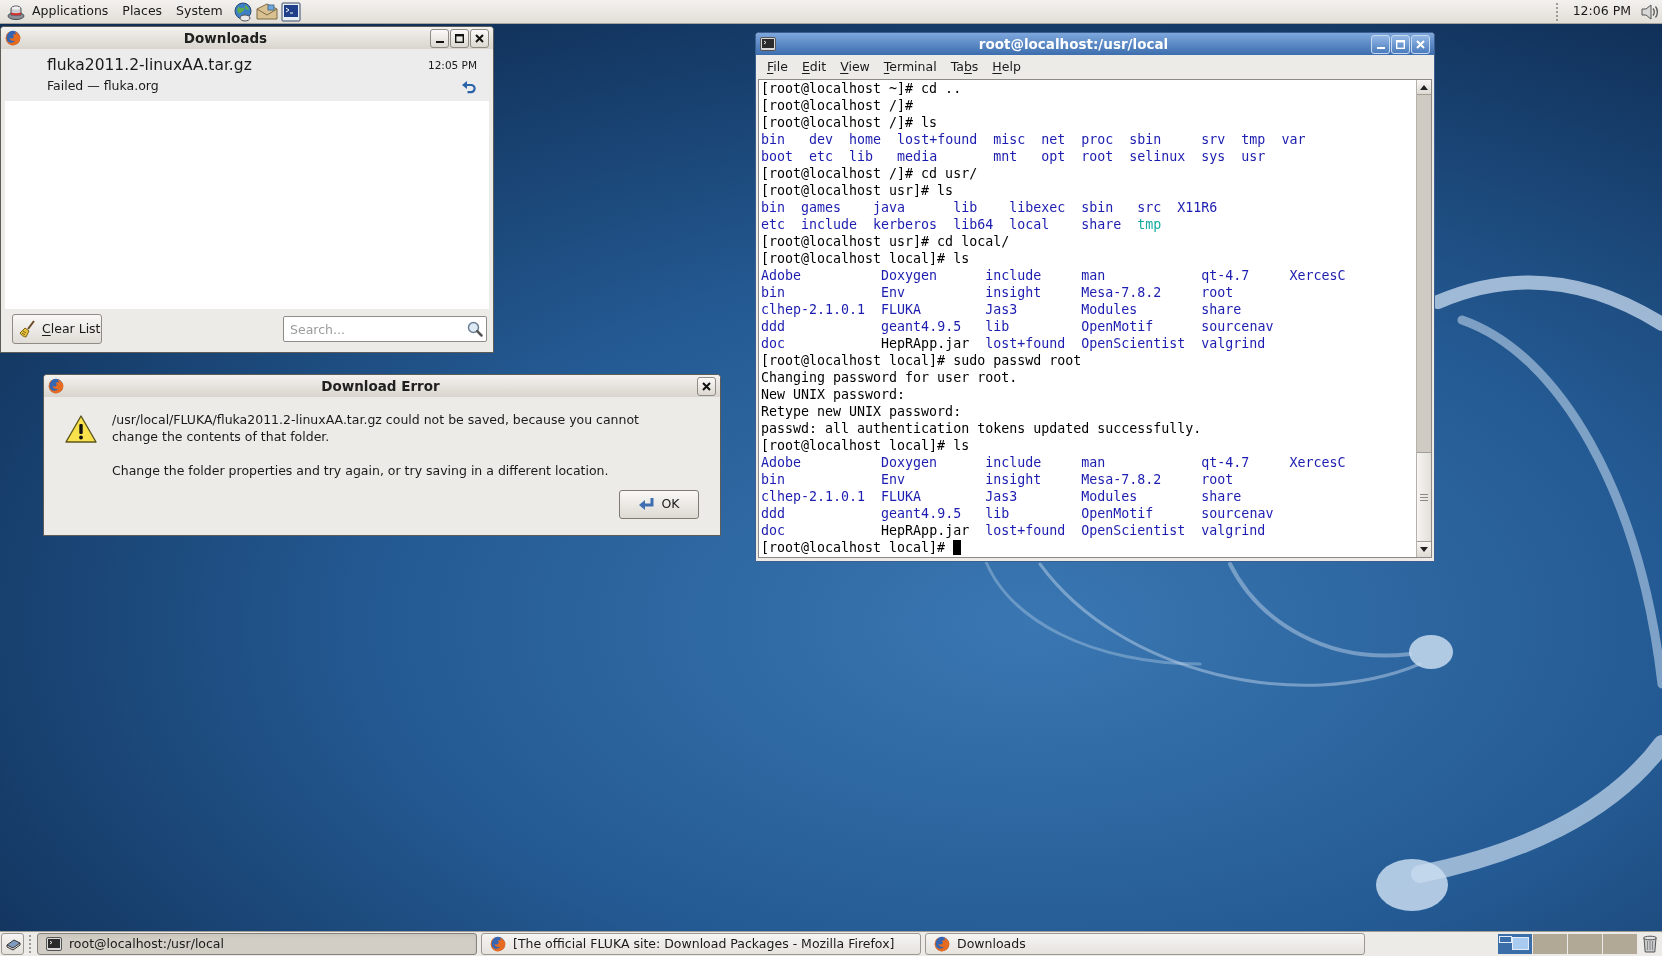 The image size is (1662, 956). Describe the element at coordinates (701, 944) in the screenshot. I see `task-button: [The official FLUKA site: Download Packages - Mozilla Firefox]` at that location.